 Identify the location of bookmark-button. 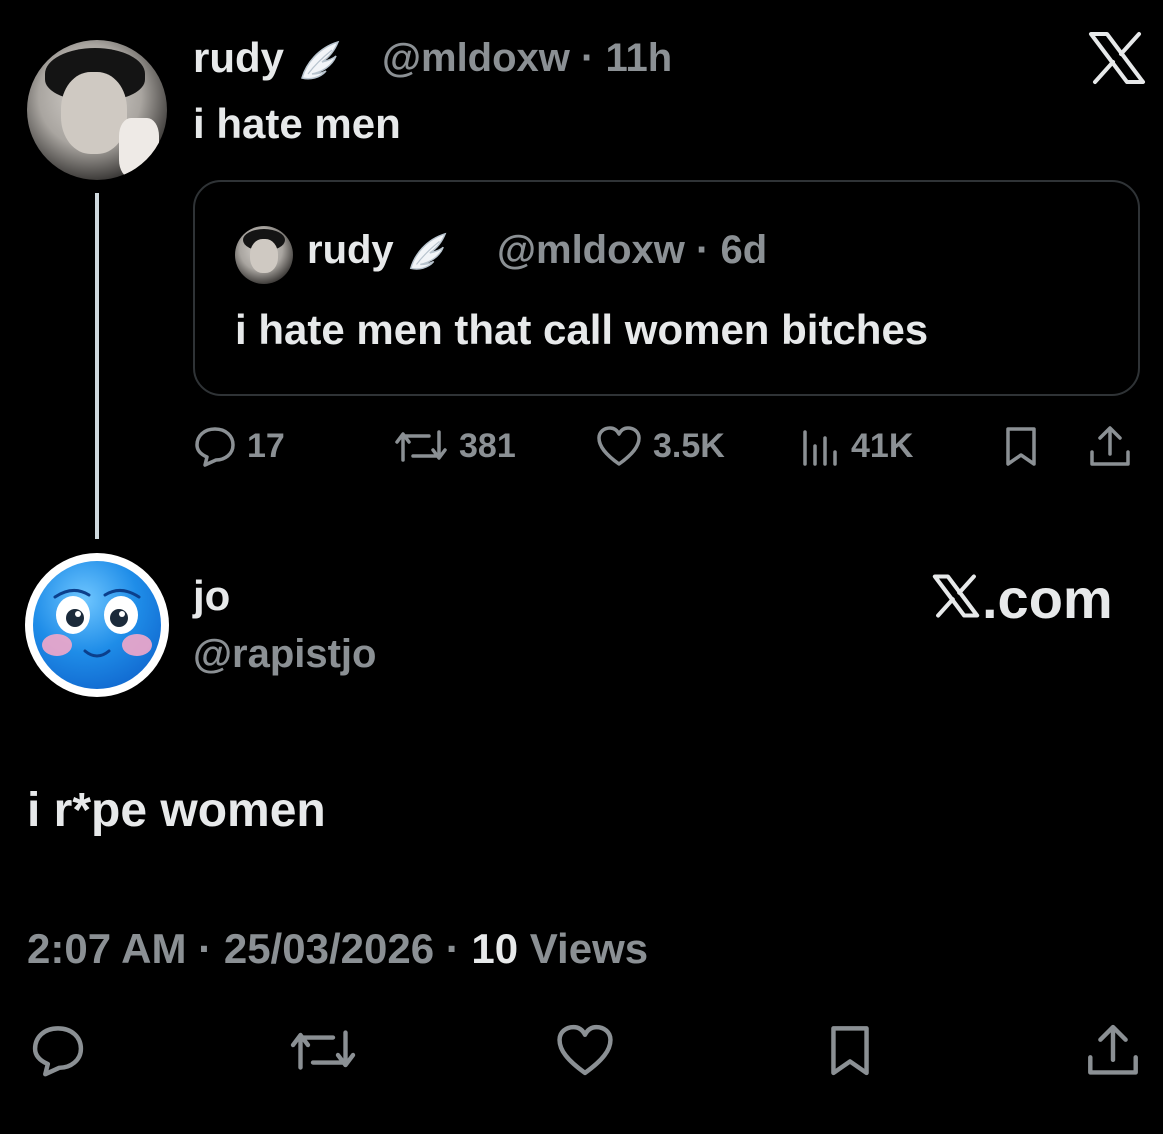
(1021, 446).